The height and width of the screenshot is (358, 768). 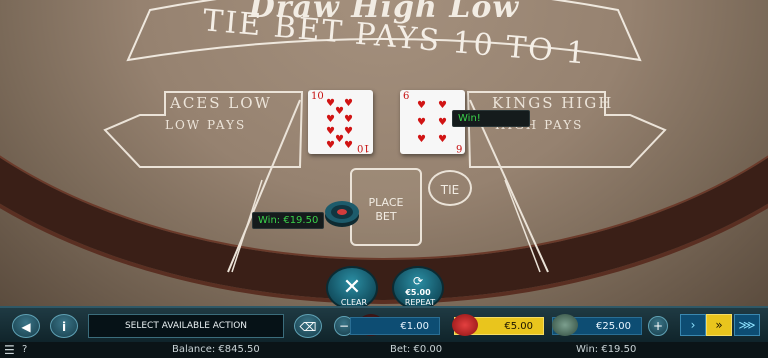 I want to click on card-ten-hearts: 10 10 ♥ ♥ ♥ ♥ ♥ ♥ ♥ ♥ ♥ ♥, so click(x=340, y=122).